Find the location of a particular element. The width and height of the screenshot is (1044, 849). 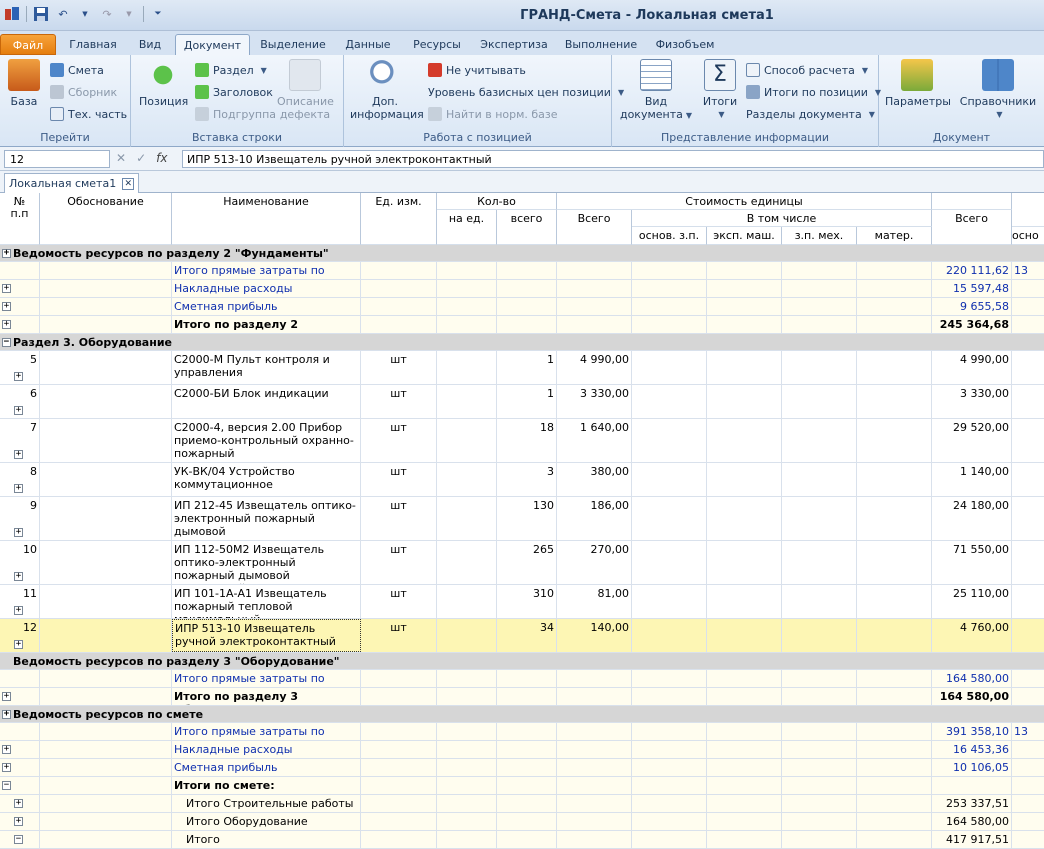

grid-cell: 1 140,00 is located at coordinates (972, 479).